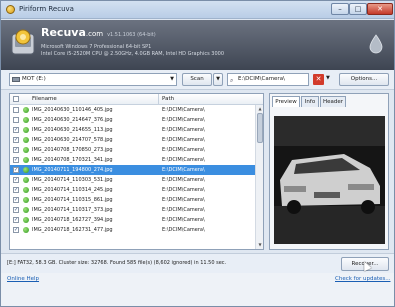 The height and width of the screenshot is (307, 395). I want to click on tab-header: Header, so click(333, 101).